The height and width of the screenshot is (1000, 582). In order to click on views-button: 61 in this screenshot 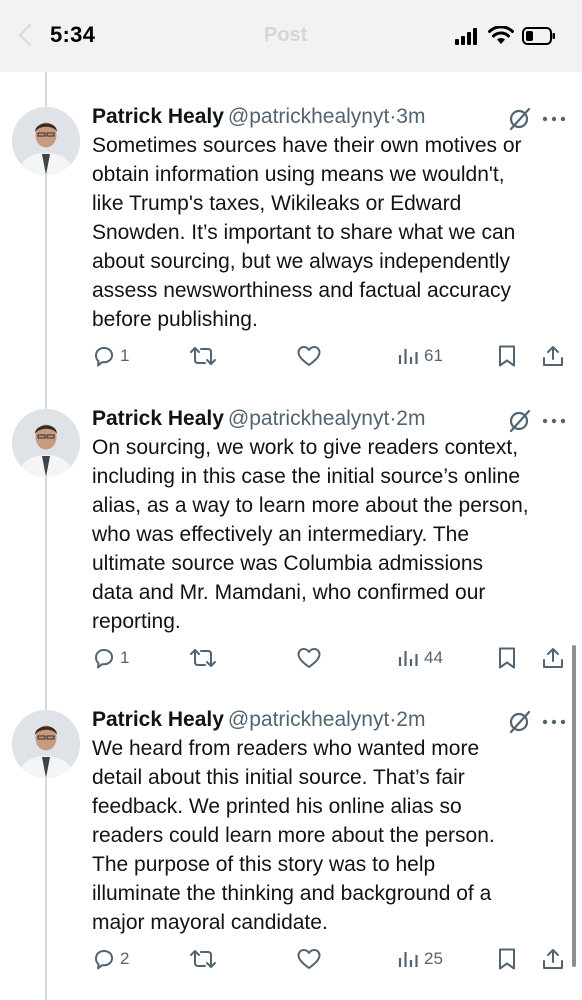, I will do `click(419, 356)`.